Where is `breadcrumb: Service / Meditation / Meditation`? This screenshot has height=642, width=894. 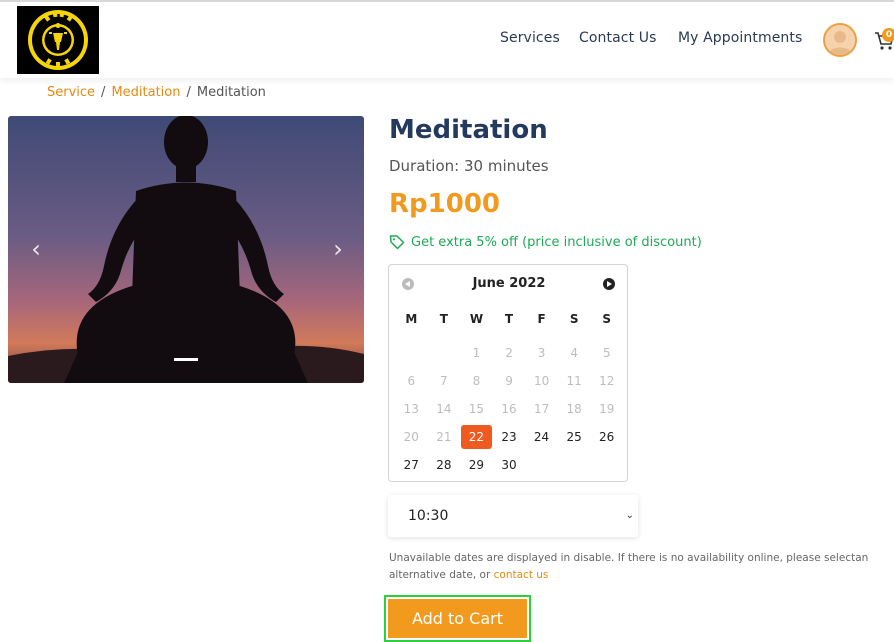 breadcrumb: Service / Meditation / Meditation is located at coordinates (156, 92).